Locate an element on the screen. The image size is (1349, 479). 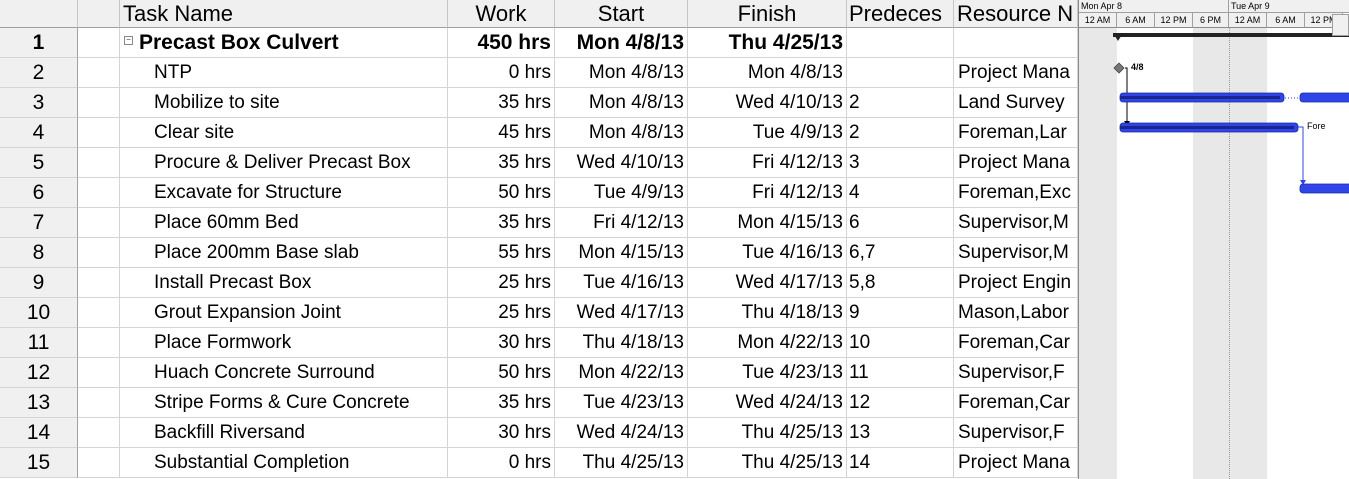
resource-cell: Mason,Labor is located at coordinates (1016, 313).